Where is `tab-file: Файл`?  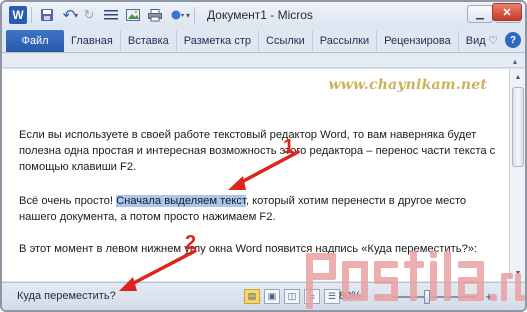
tab-file: Файл is located at coordinates (35, 41).